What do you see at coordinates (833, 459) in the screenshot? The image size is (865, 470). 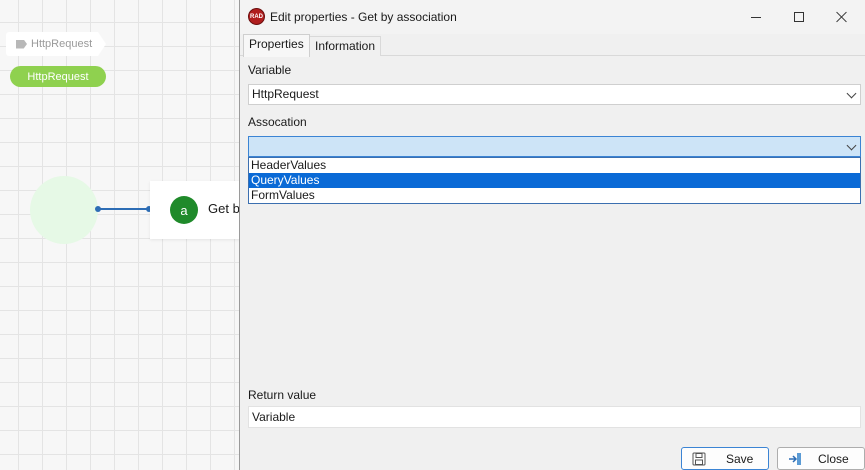 I see `close-button-label: Close` at bounding box center [833, 459].